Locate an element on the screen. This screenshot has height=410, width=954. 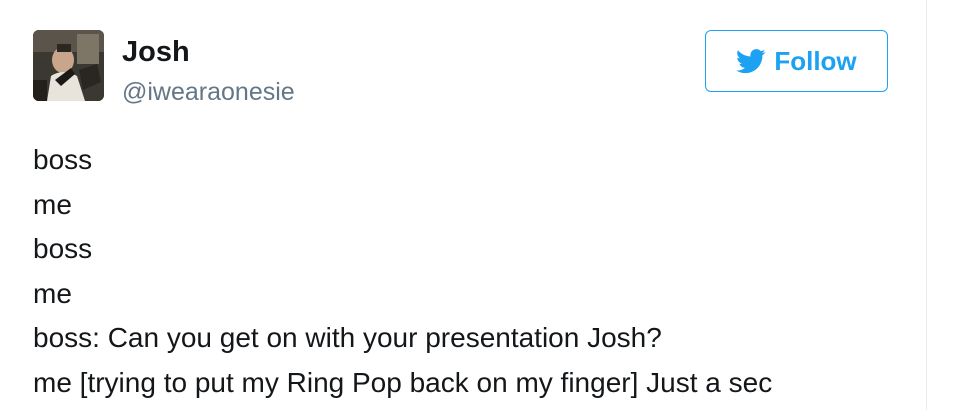
follow-label: Follow is located at coordinates (815, 61).